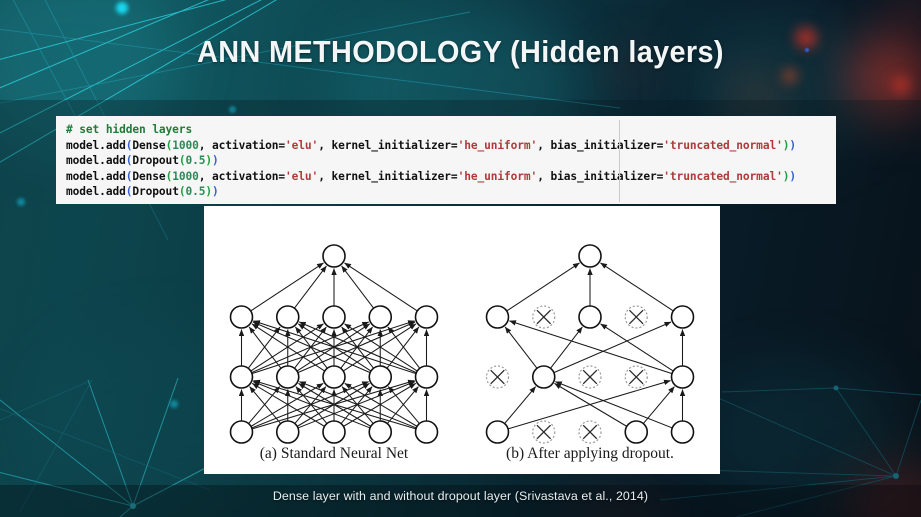  I want to click on svg-text: (b) After applying dropout., so click(590, 453).